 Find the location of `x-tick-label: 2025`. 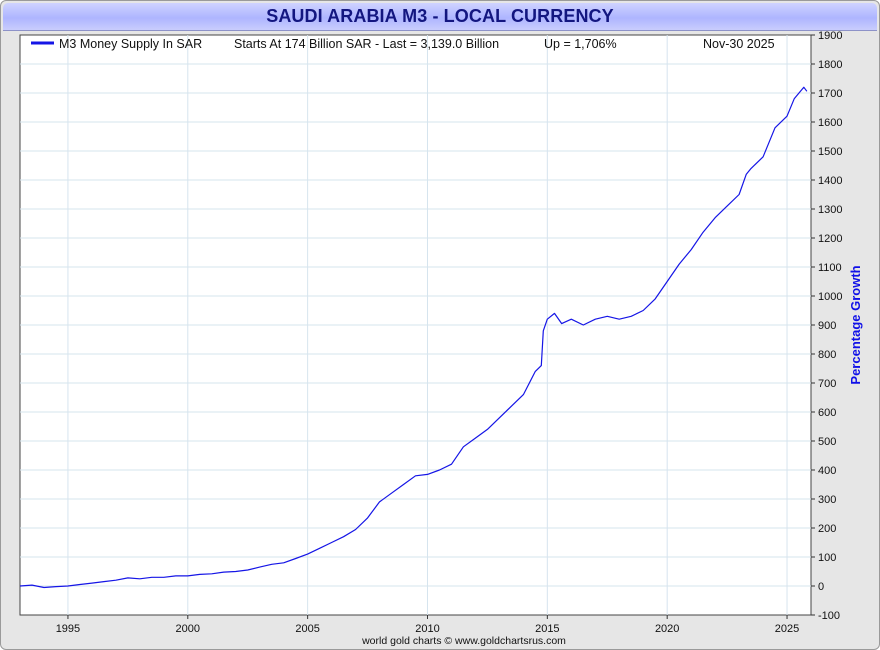

x-tick-label: 2025 is located at coordinates (787, 629).